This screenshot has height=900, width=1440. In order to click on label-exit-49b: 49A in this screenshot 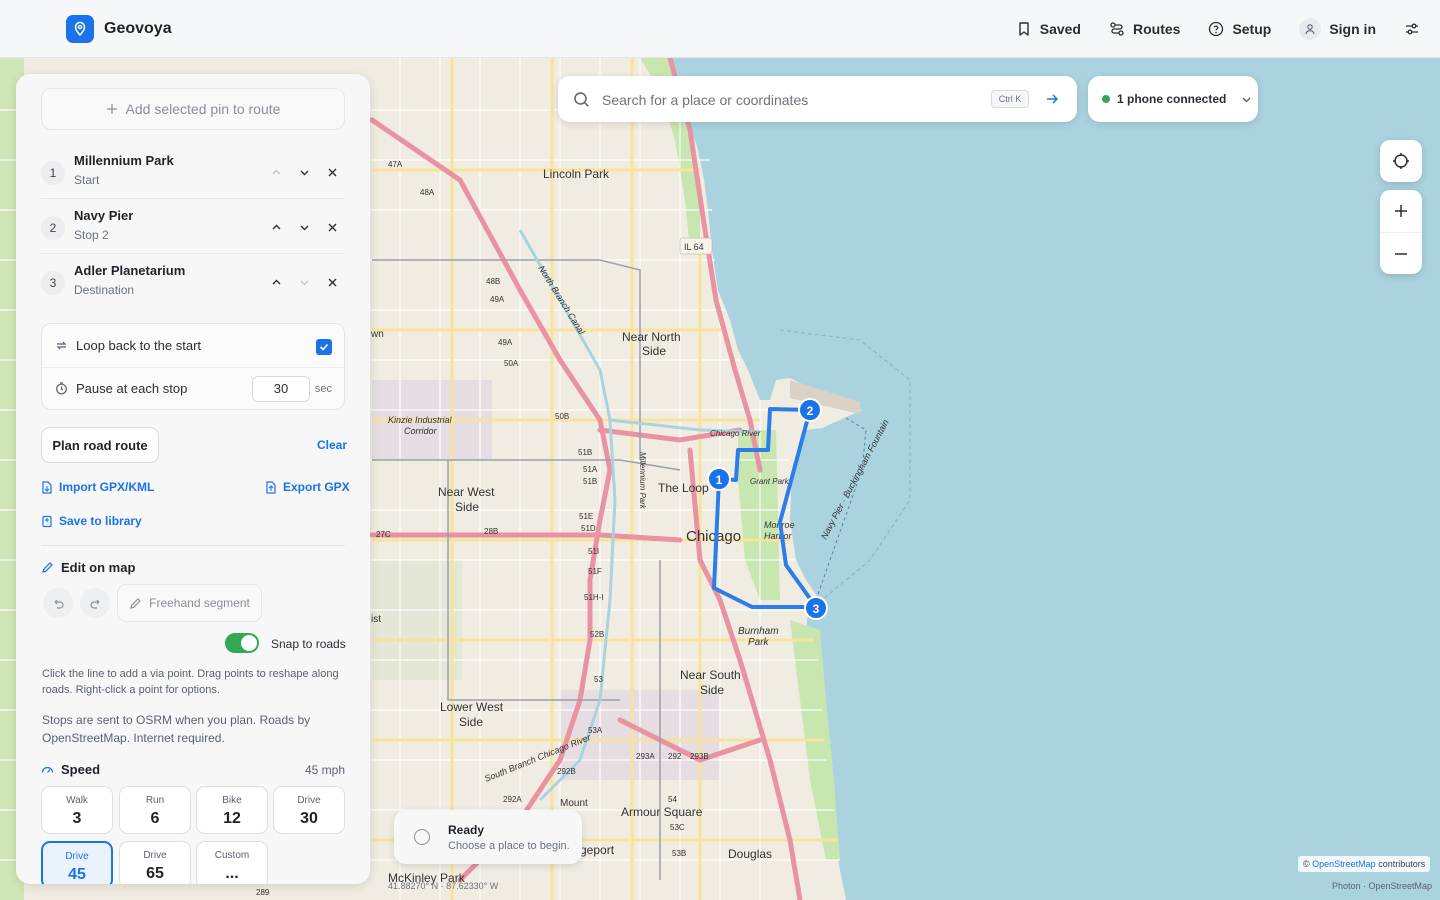, I will do `click(505, 342)`.